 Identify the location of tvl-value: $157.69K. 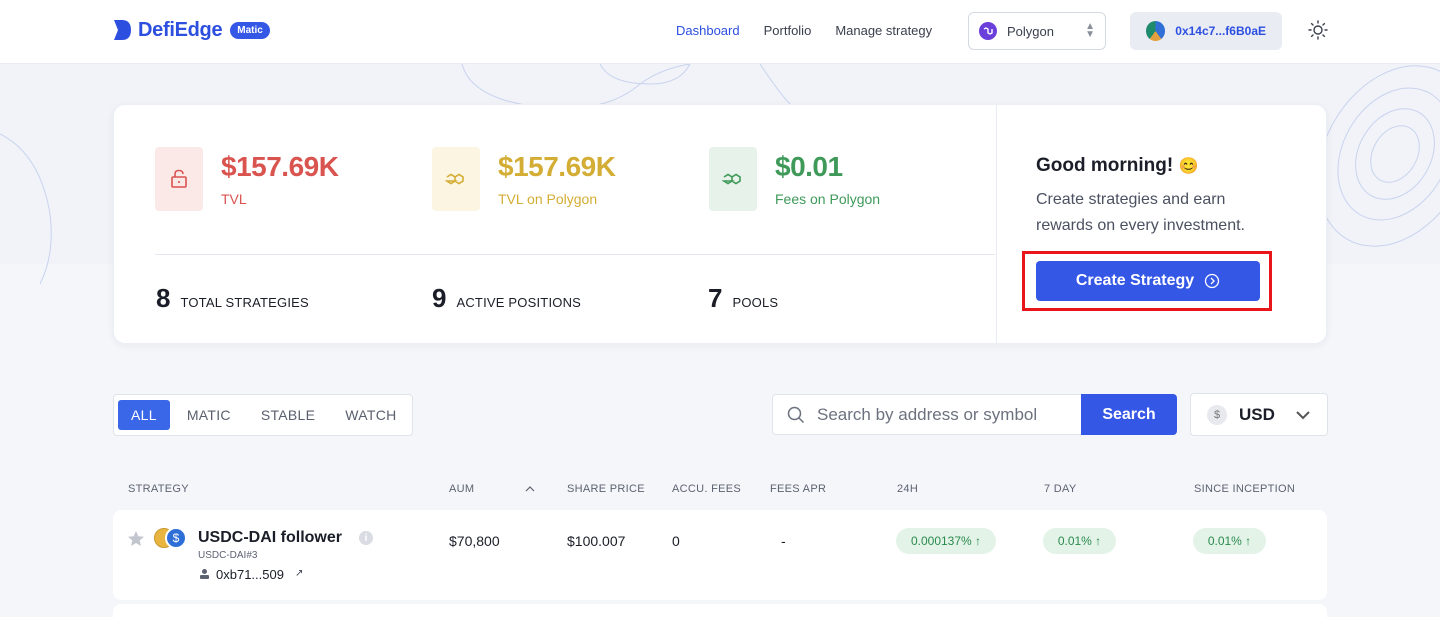
(280, 166).